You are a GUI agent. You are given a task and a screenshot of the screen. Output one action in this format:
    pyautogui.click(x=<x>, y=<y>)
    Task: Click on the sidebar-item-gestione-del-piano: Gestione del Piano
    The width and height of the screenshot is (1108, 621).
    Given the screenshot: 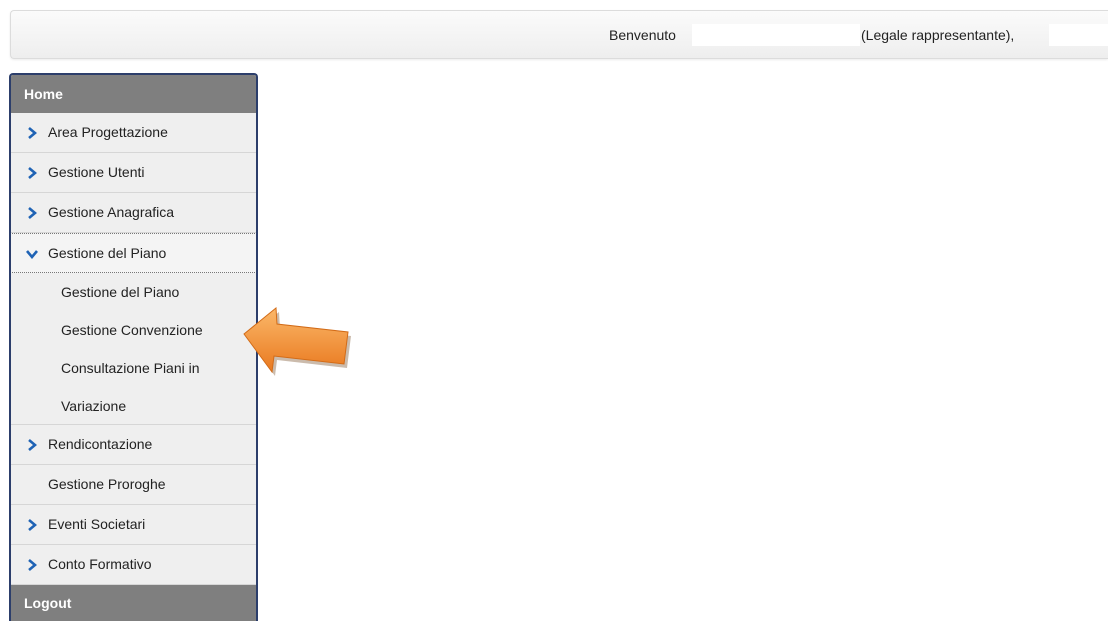 What is the action you would take?
    pyautogui.click(x=133, y=253)
    